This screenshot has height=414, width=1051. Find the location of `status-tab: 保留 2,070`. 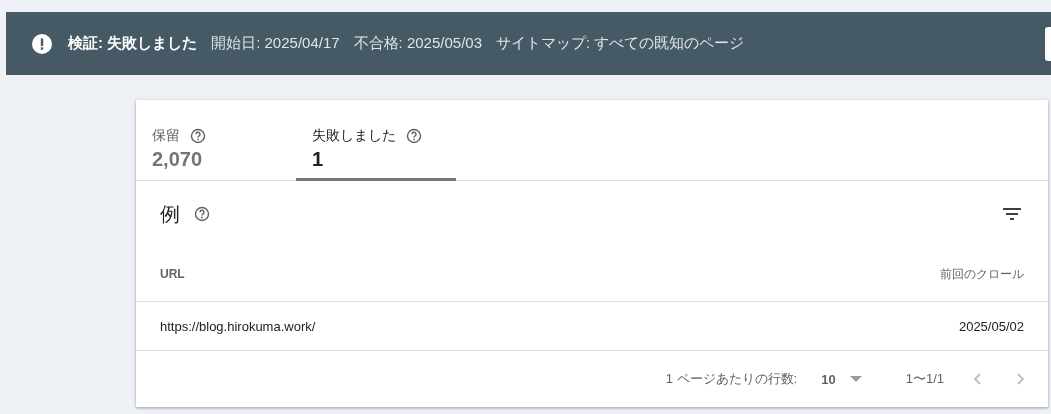

status-tab: 保留 2,070 is located at coordinates (216, 140).